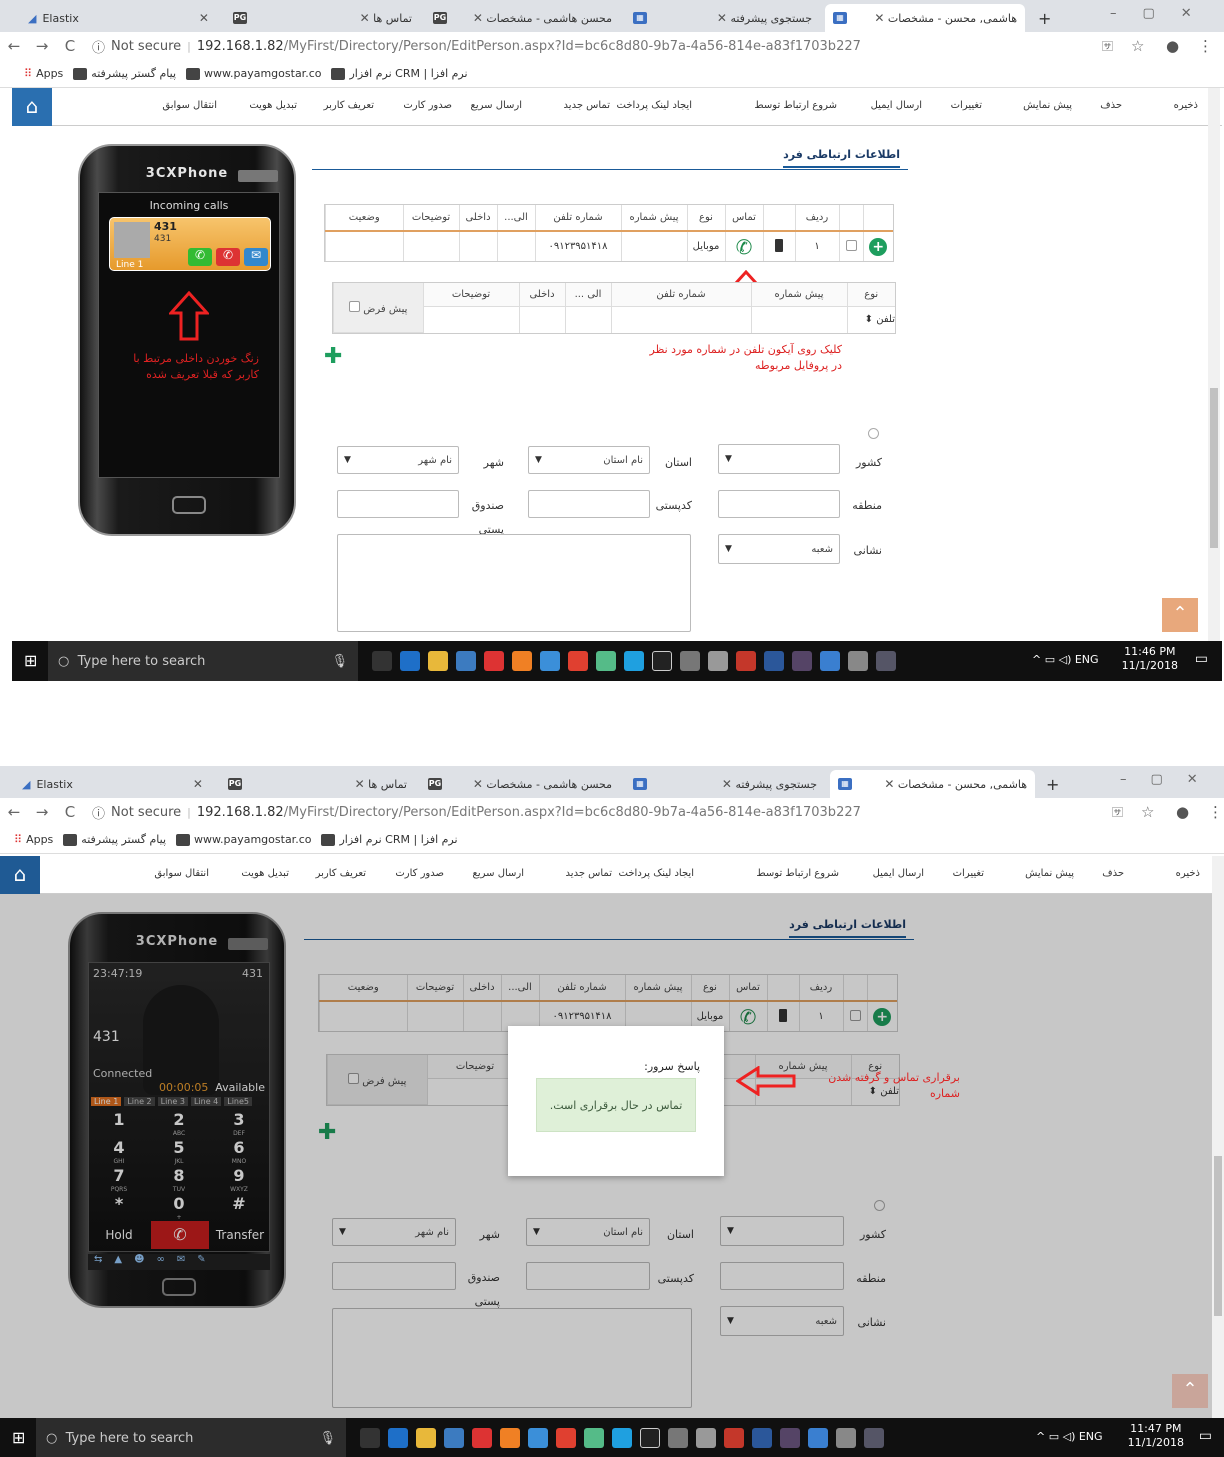 The image size is (1224, 1457). What do you see at coordinates (587, 105) in the screenshot?
I see `new-call-button: تماس جدید` at bounding box center [587, 105].